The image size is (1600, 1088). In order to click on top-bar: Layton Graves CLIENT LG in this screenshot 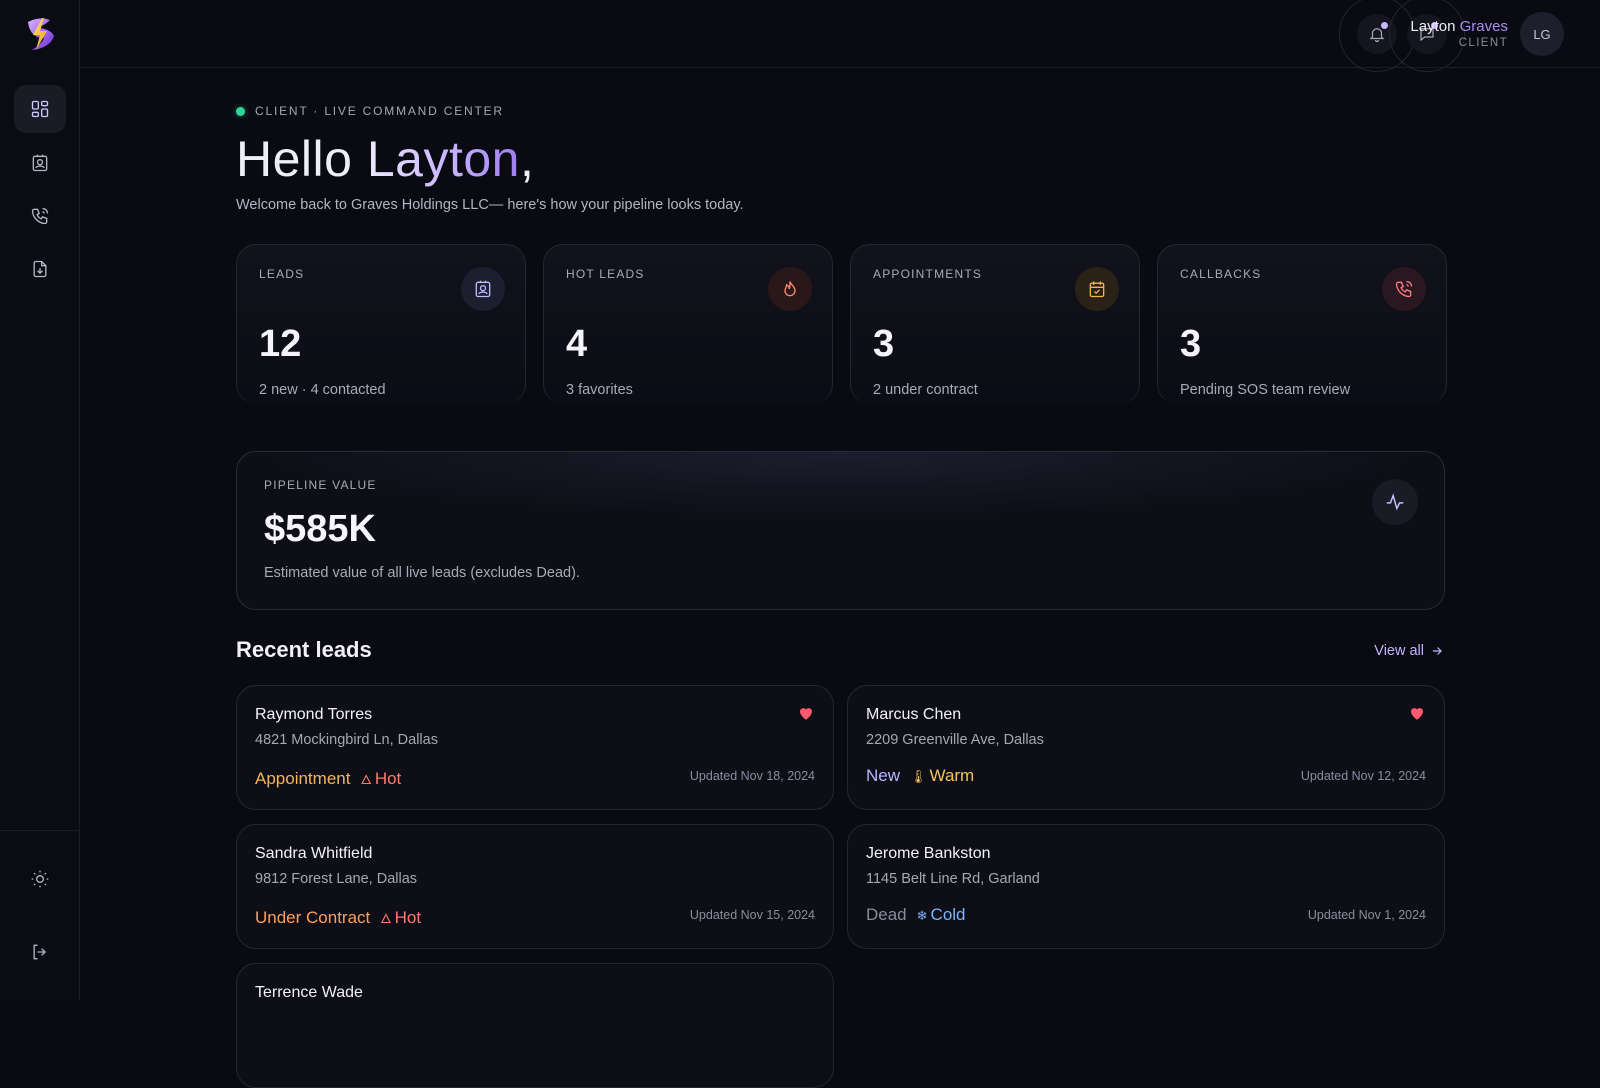, I will do `click(840, 36)`.